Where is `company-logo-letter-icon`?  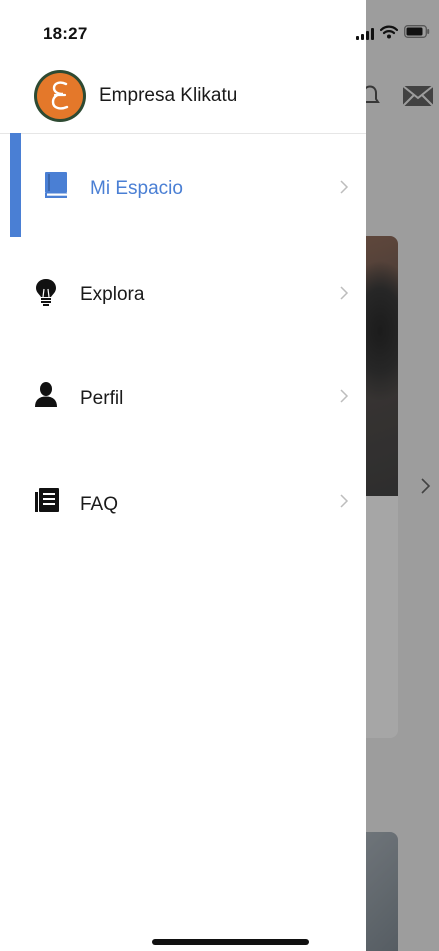 company-logo-letter-icon is located at coordinates (60, 95).